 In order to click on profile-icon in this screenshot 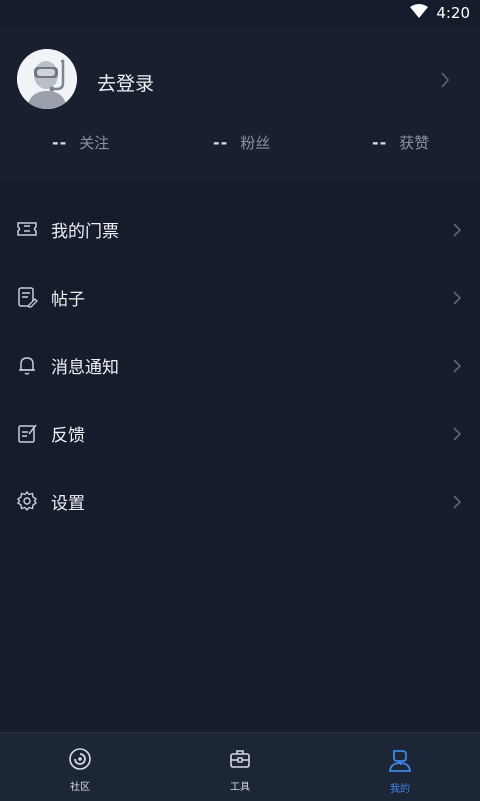, I will do `click(400, 762)`.